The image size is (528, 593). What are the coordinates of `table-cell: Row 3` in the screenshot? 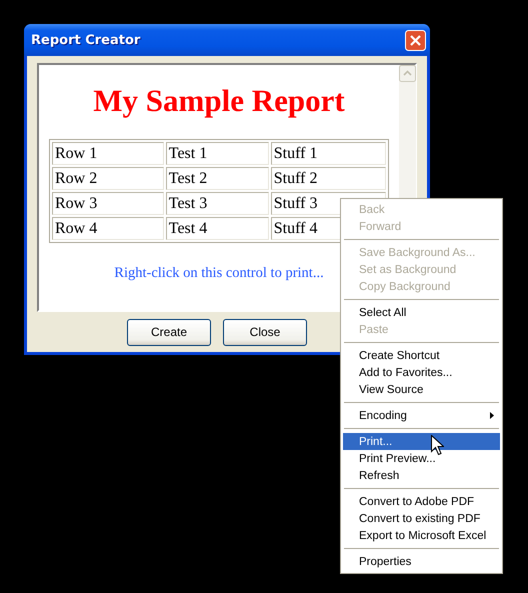 It's located at (108, 203).